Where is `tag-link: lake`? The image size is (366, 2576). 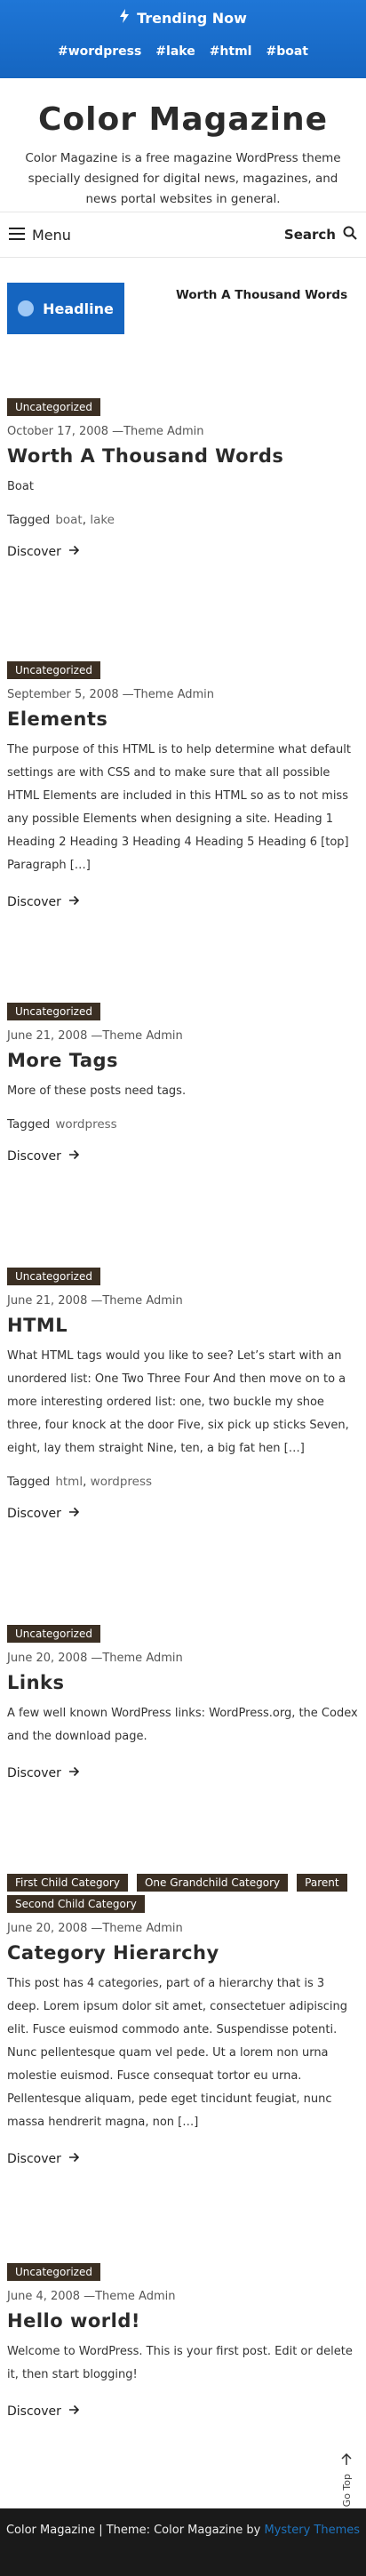 tag-link: lake is located at coordinates (102, 520).